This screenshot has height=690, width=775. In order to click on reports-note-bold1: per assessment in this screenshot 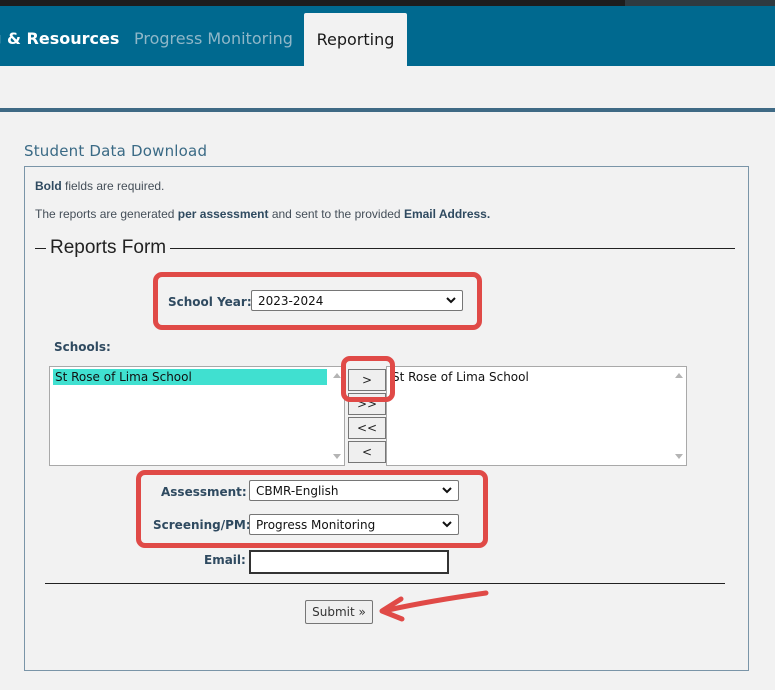, I will do `click(223, 214)`.